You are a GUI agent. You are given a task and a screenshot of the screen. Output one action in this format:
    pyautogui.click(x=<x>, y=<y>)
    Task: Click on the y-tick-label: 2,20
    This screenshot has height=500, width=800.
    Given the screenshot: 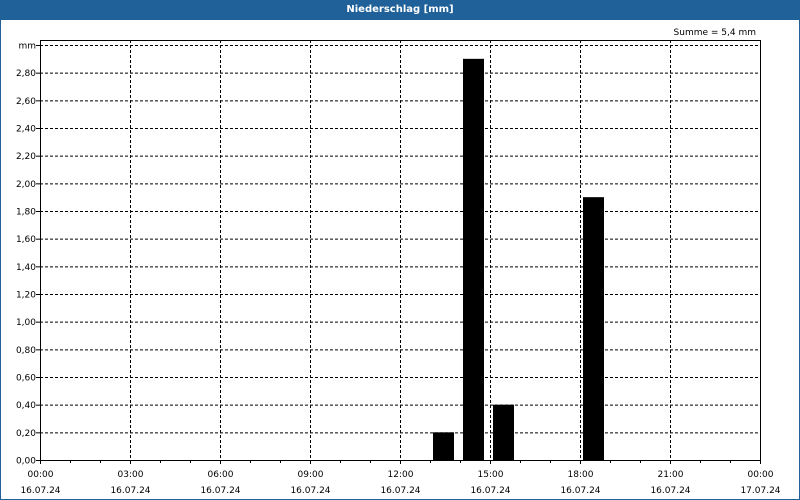 What is the action you would take?
    pyautogui.click(x=26, y=157)
    